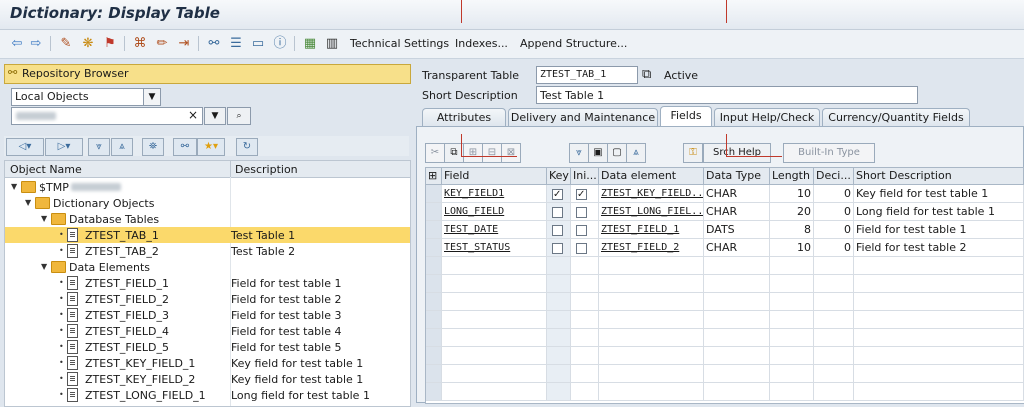 Image resolution: width=1024 pixels, height=407 pixels. I want to click on delete-row-icon: ⊟, so click(492, 153).